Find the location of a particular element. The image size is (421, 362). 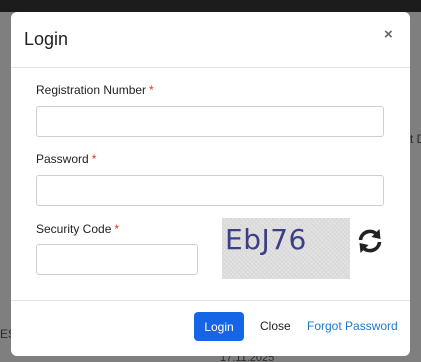

forgot-password-link: Forgot Password is located at coordinates (352, 326).